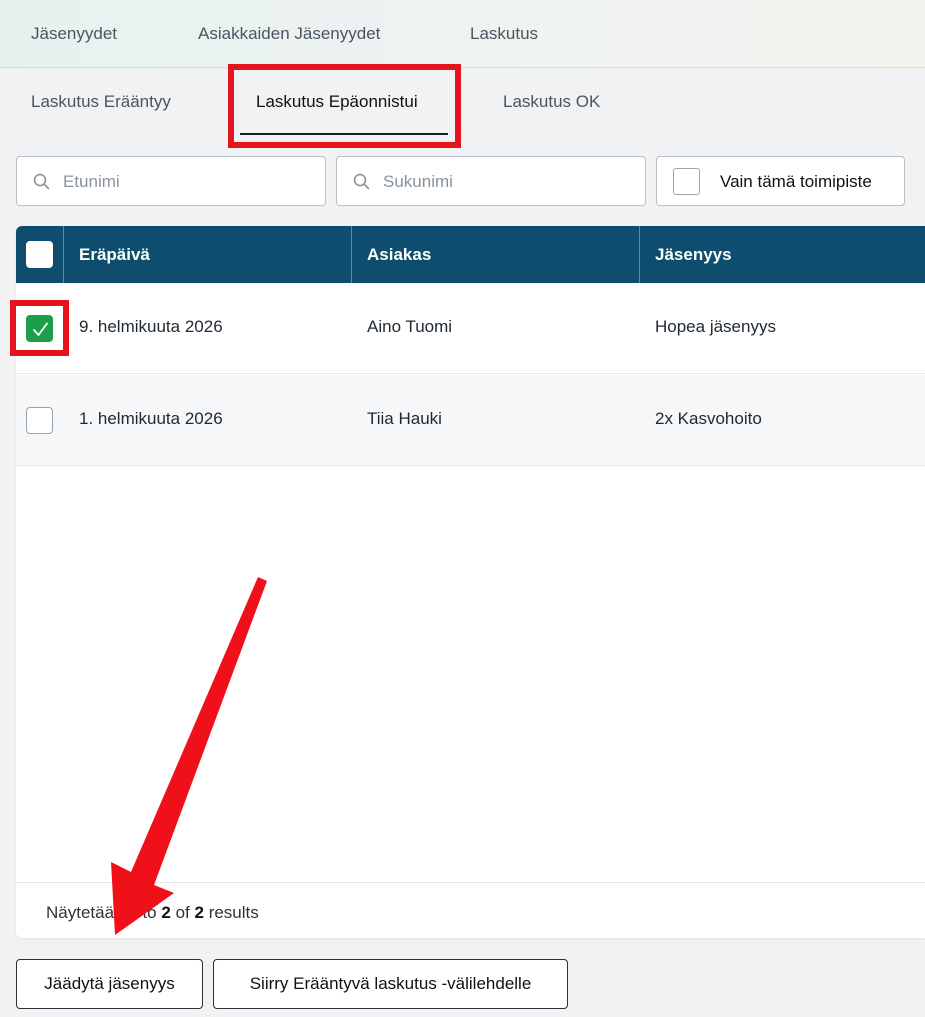  I want to click on select-all-checkbox, so click(39, 254).